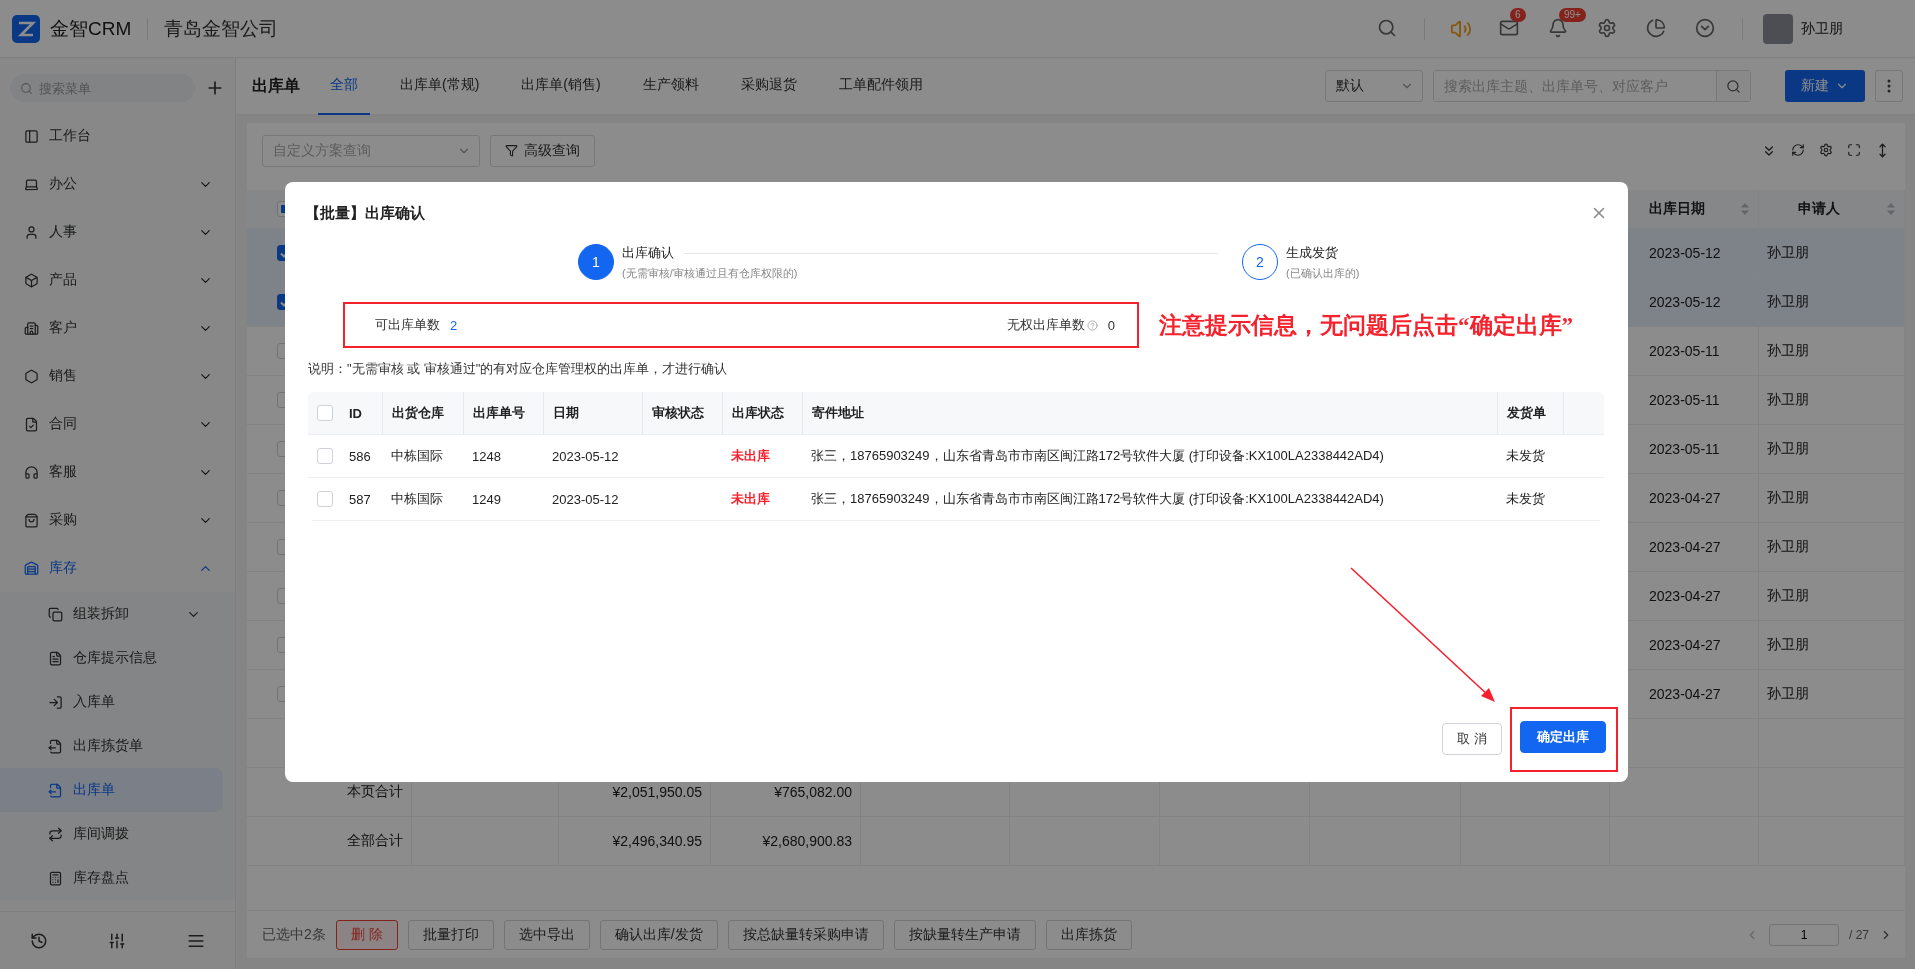 Image resolution: width=1915 pixels, height=969 pixels. I want to click on menu-item: 销售, so click(117, 376).